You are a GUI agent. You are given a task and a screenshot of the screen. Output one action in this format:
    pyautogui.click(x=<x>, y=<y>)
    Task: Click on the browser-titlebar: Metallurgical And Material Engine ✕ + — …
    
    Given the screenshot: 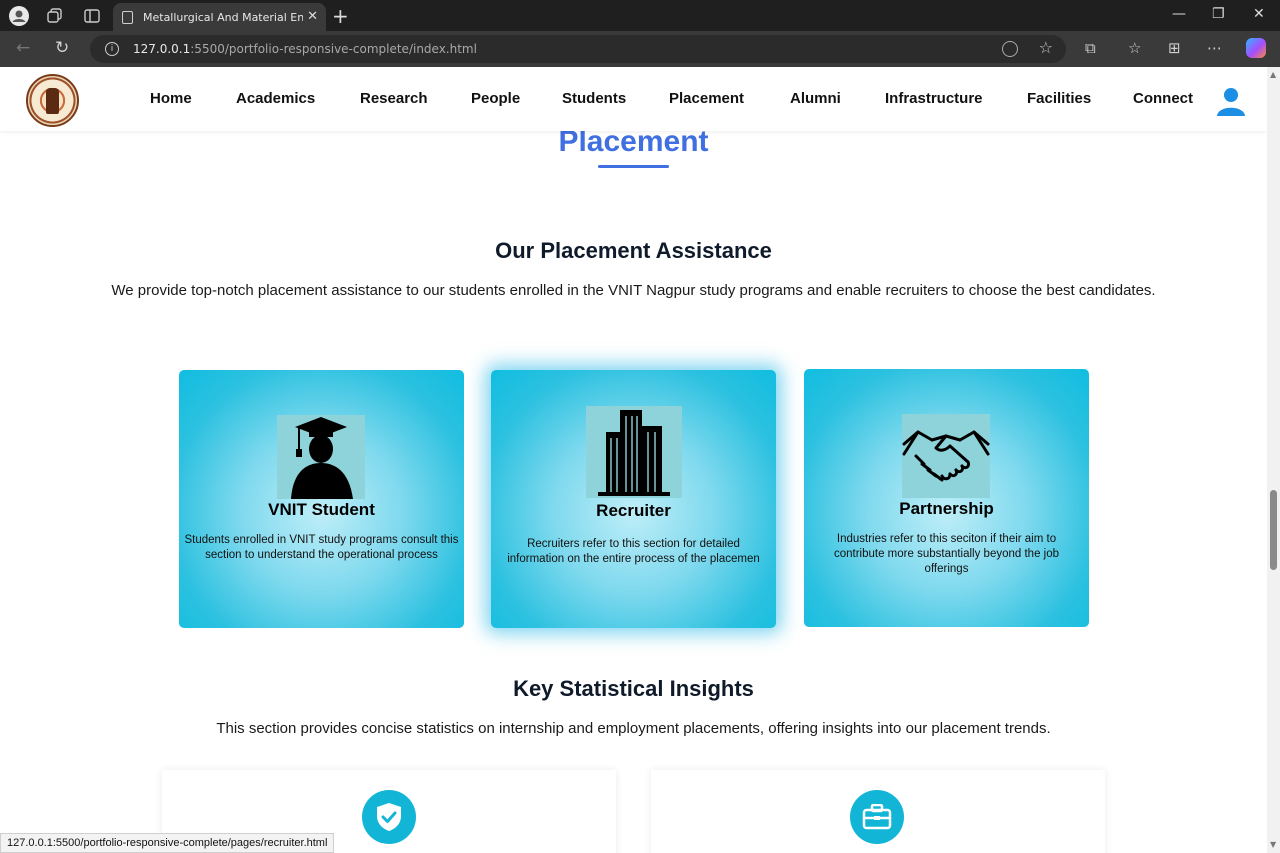 What is the action you would take?
    pyautogui.click(x=640, y=15)
    